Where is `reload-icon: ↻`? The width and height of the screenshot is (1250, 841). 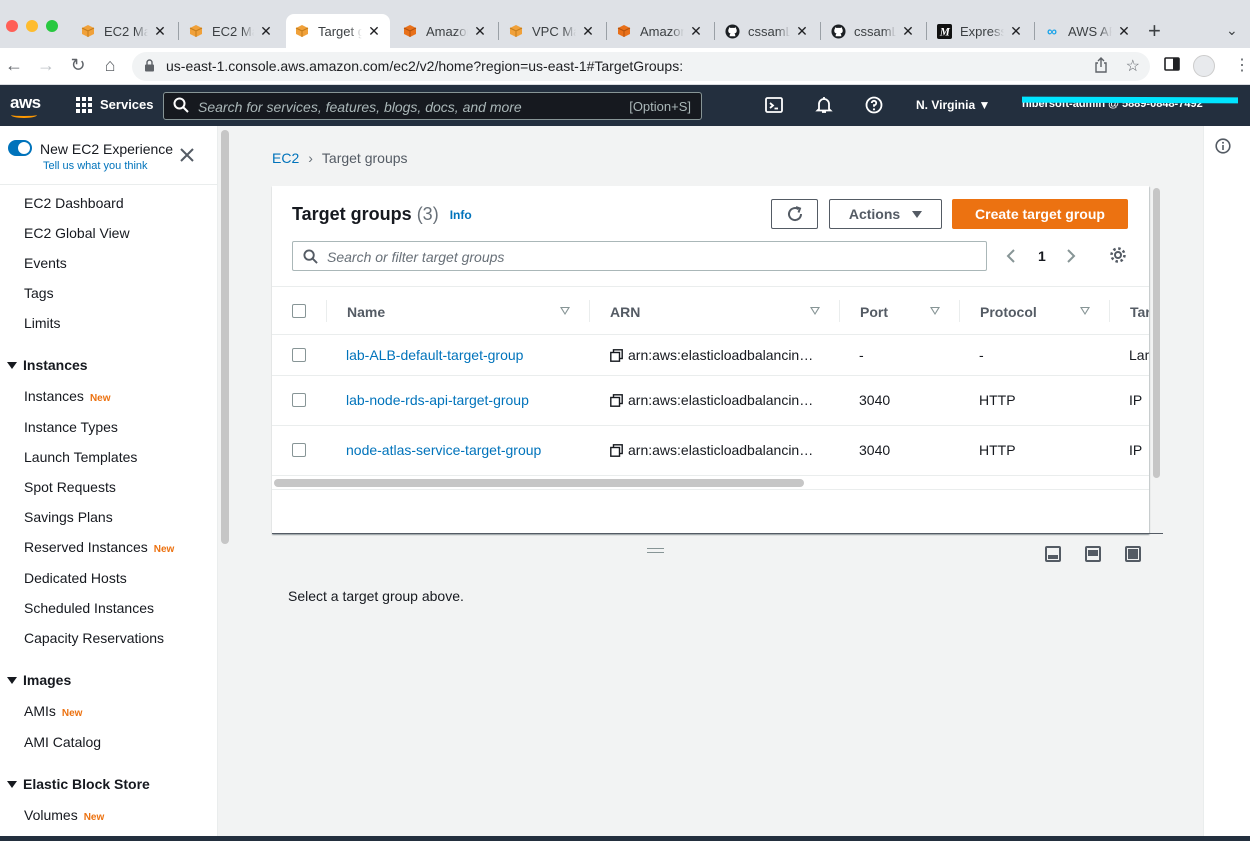
reload-icon: ↻ is located at coordinates (78, 65).